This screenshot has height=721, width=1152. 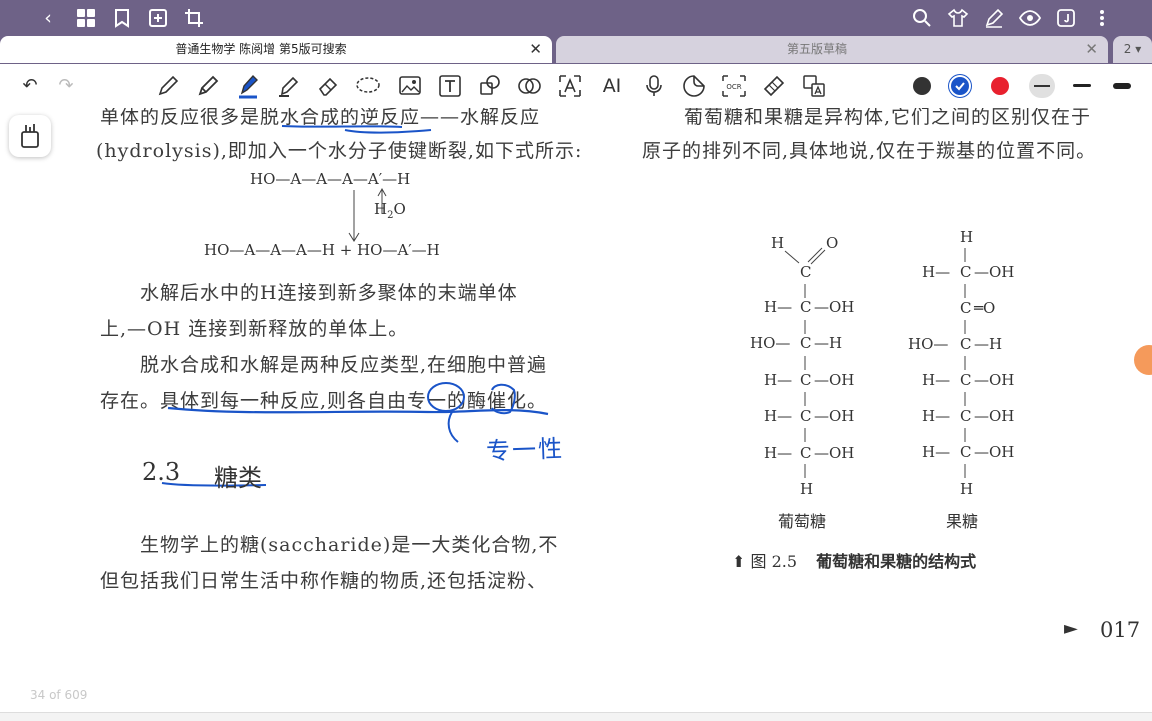 What do you see at coordinates (774, 561) in the screenshot?
I see `caption-figure-number: 图 2.5` at bounding box center [774, 561].